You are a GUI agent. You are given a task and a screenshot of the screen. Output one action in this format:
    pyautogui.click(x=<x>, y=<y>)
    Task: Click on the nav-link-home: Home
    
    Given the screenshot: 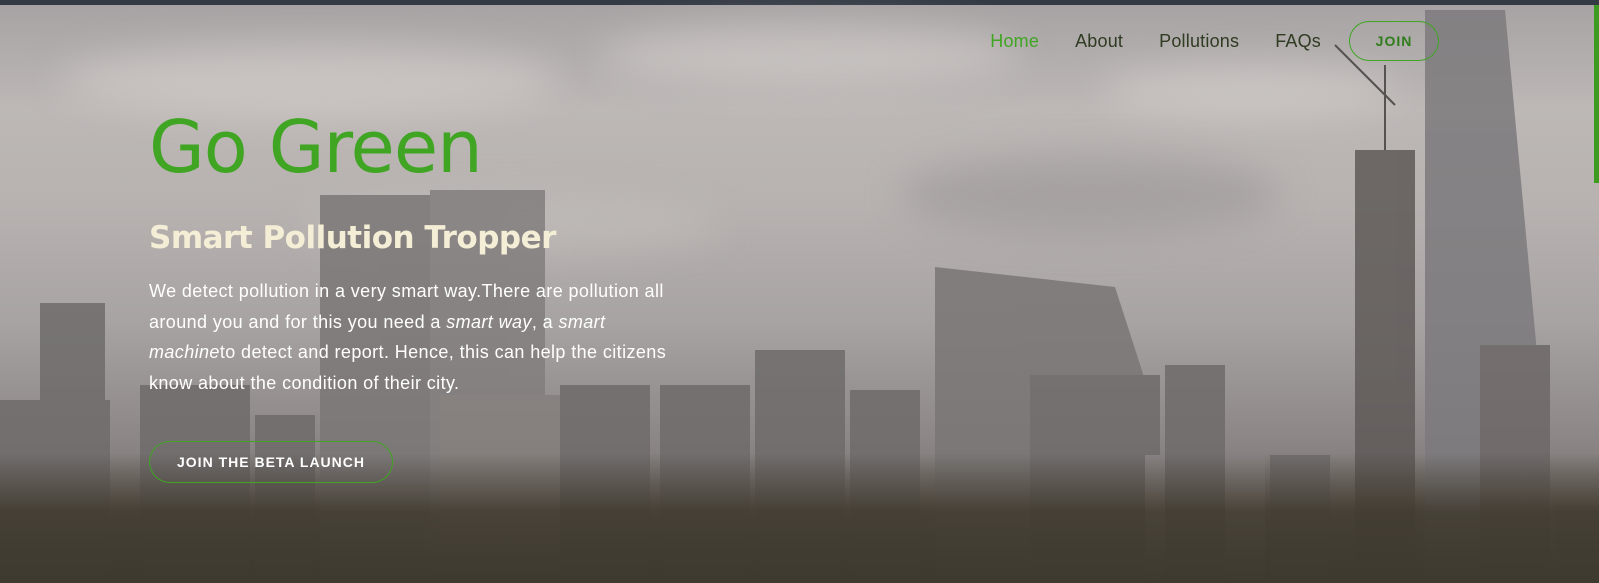 What is the action you would take?
    pyautogui.click(x=1014, y=41)
    